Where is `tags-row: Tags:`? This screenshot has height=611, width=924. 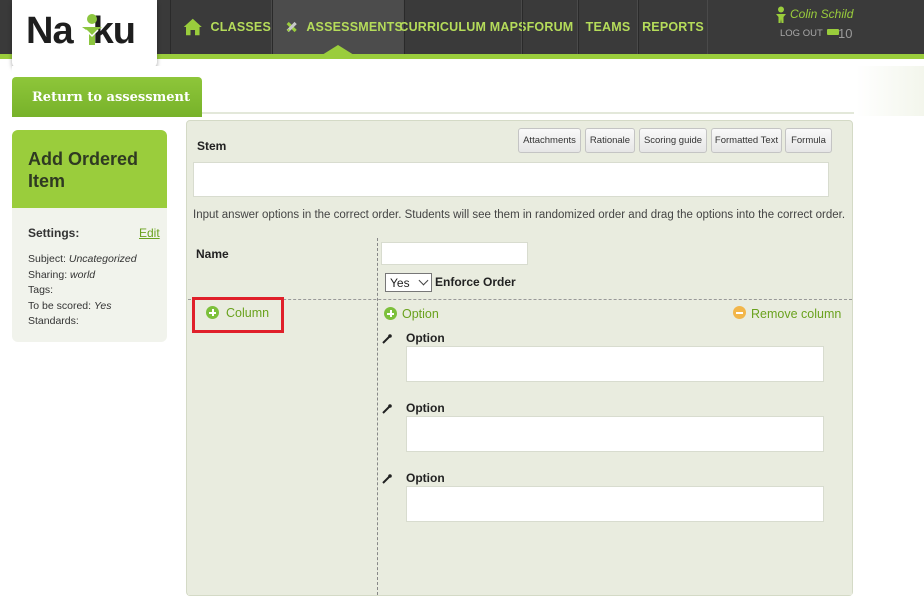 tags-row: Tags: is located at coordinates (40, 290).